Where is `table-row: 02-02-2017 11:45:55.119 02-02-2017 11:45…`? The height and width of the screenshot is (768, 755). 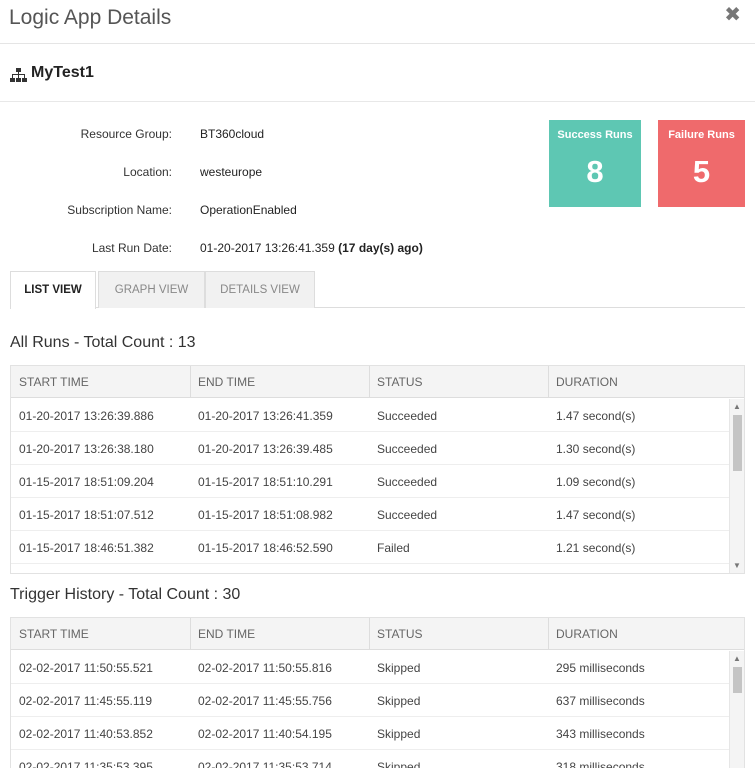 table-row: 02-02-2017 11:45:55.119 02-02-2017 11:45… is located at coordinates (370, 700).